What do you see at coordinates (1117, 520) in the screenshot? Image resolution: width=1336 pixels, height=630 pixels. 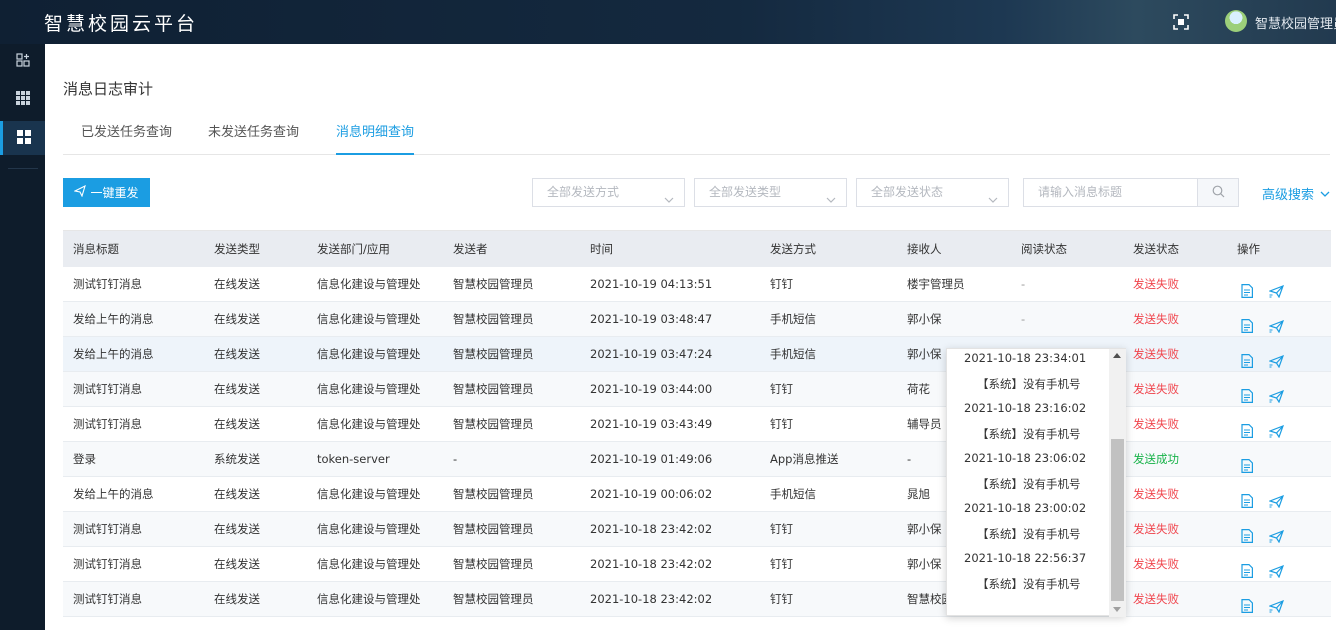 I see `scroll-thumb` at bounding box center [1117, 520].